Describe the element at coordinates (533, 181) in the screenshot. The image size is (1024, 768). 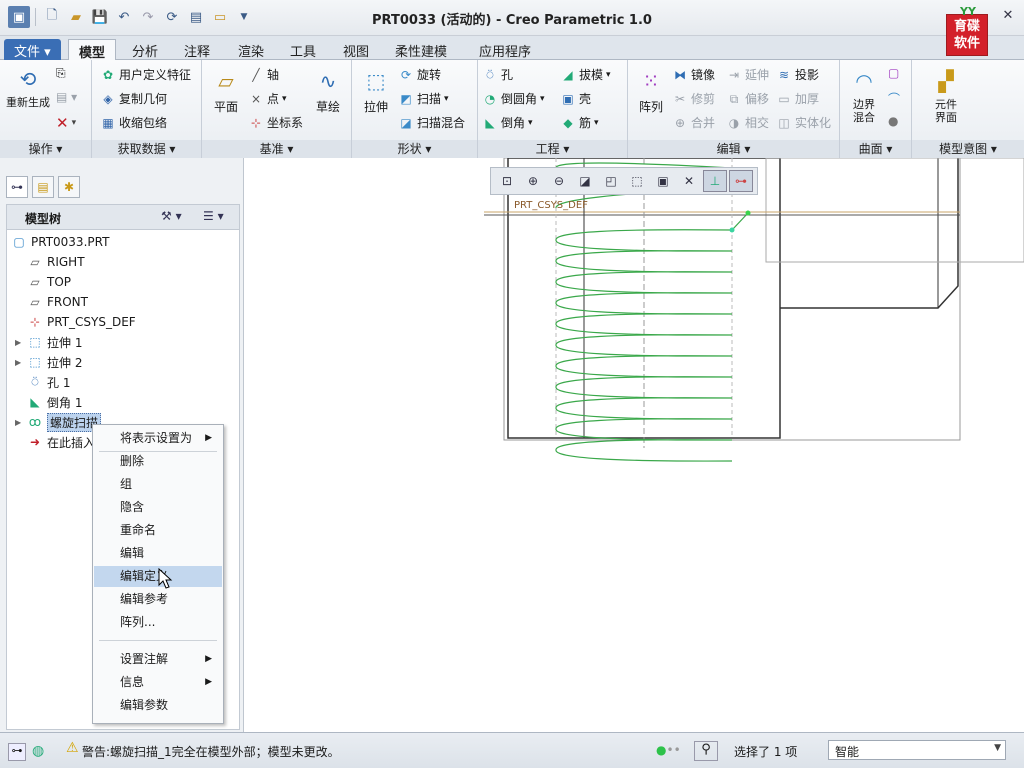
I see `zoom-in-icon: ⊕` at that location.